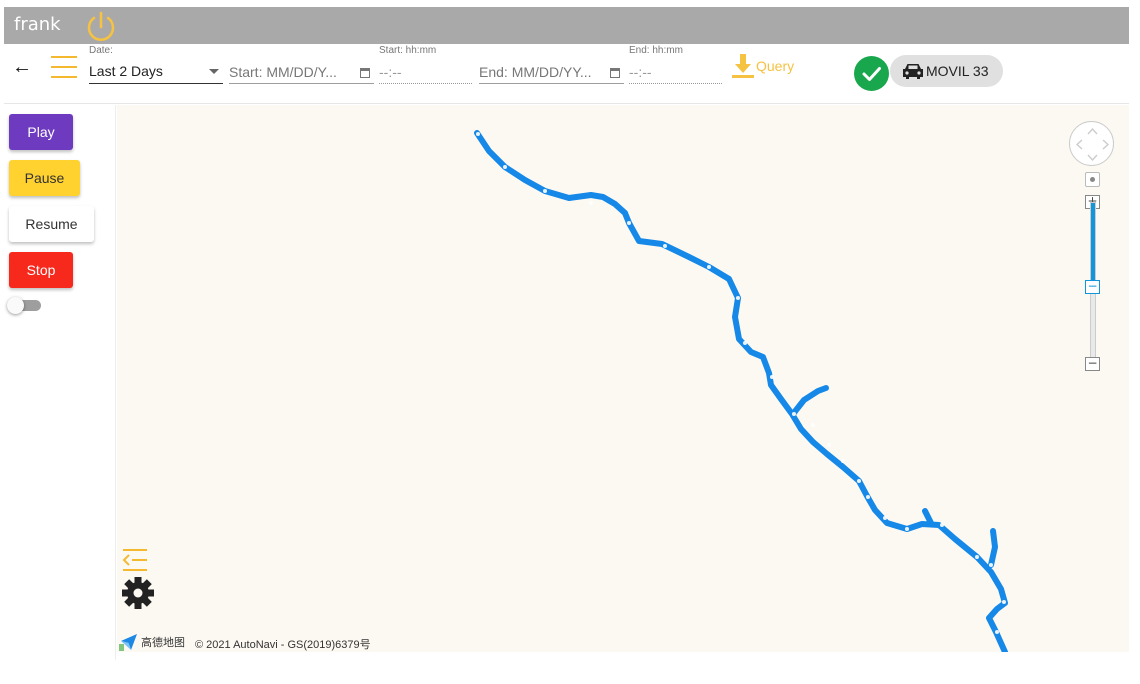  I want to click on resume-button: Resume, so click(51, 224).